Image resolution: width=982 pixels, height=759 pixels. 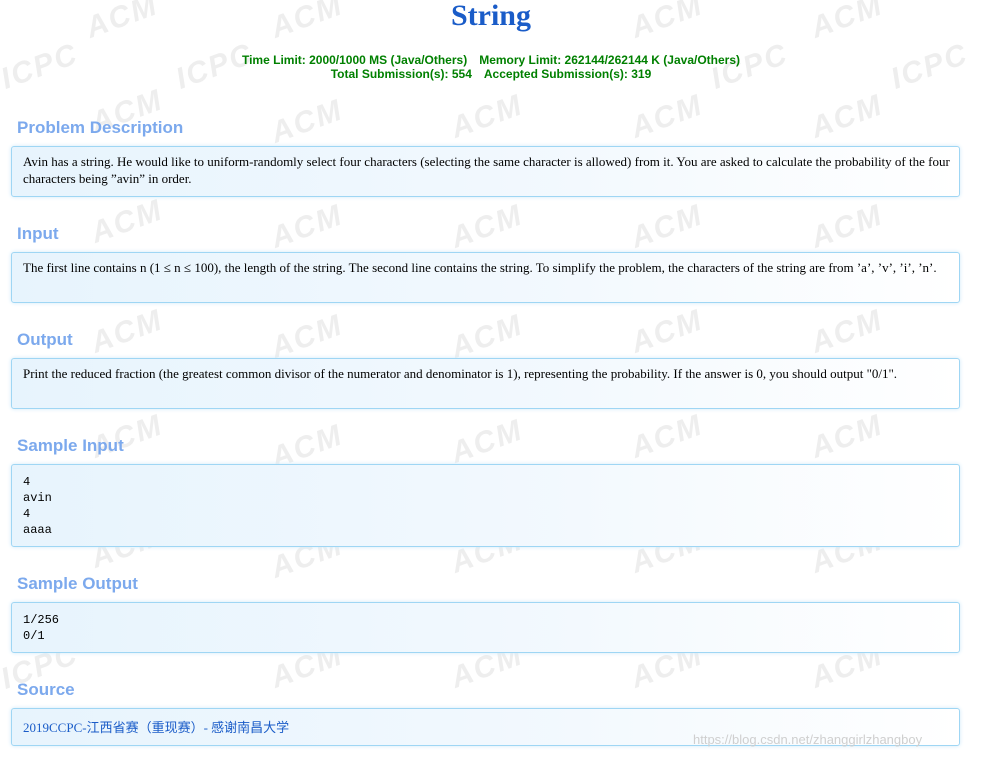 What do you see at coordinates (156, 727) in the screenshot?
I see `source-link: 2019CCPC-江西省赛（重现赛）- 感谢南昌大学` at bounding box center [156, 727].